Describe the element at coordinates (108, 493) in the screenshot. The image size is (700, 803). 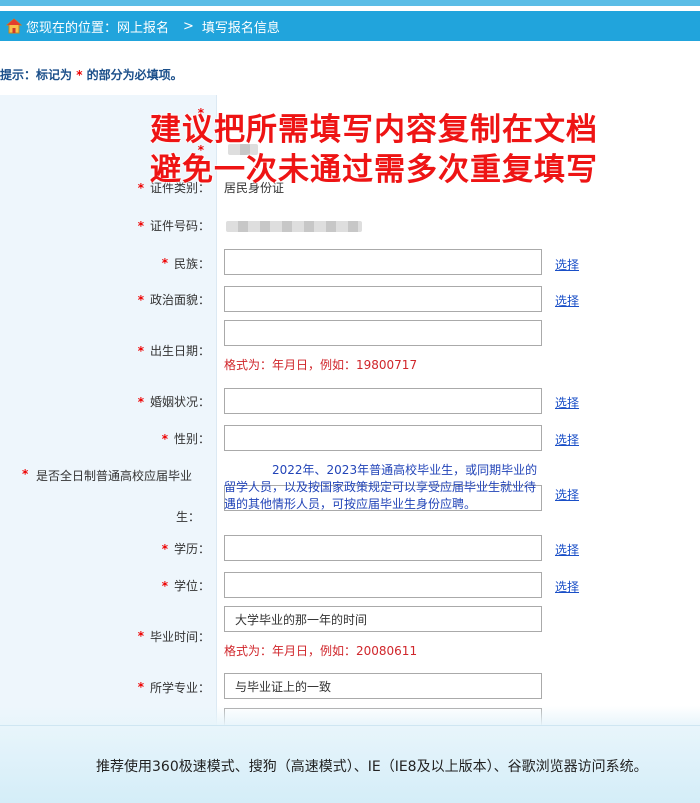
I see `fresh-graduate-label: * 是否全日制普通高校应届毕业 生：` at that location.